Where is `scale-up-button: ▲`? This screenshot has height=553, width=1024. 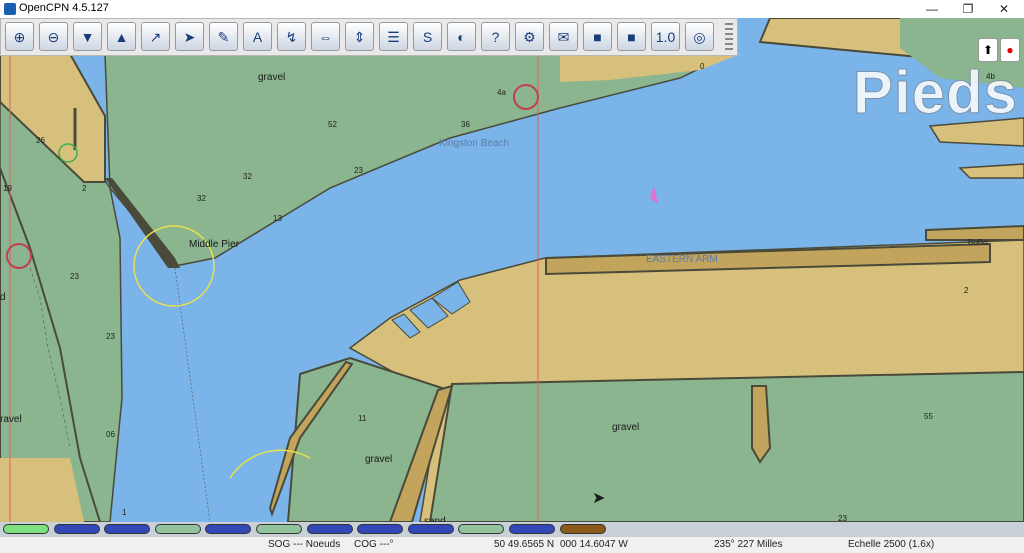 scale-up-button: ▲ is located at coordinates (121, 36).